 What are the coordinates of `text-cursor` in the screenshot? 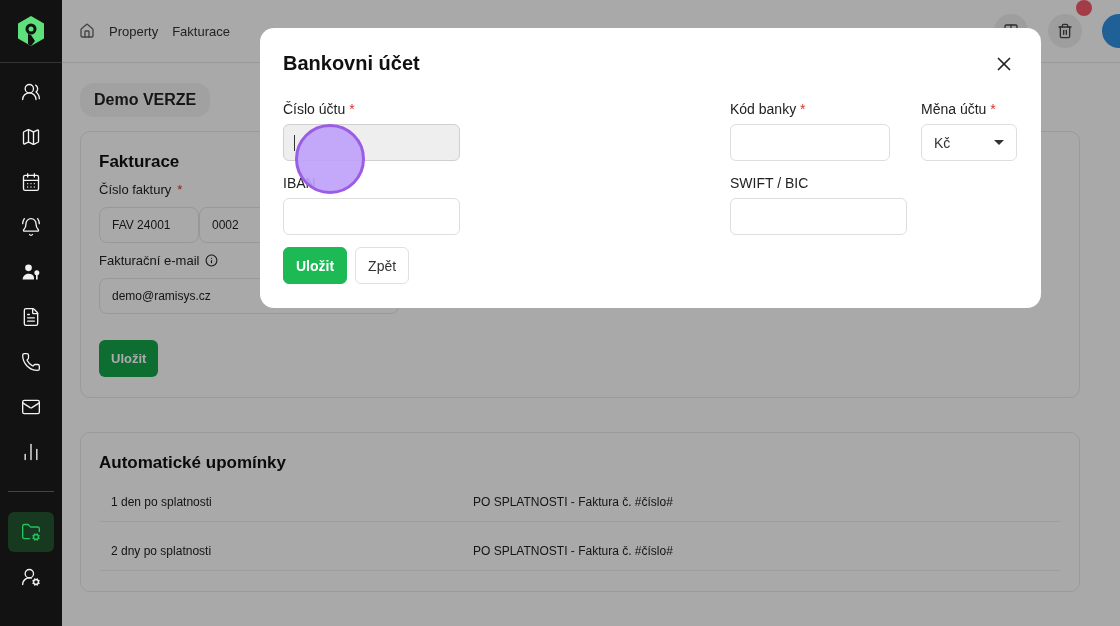 It's located at (294, 142).